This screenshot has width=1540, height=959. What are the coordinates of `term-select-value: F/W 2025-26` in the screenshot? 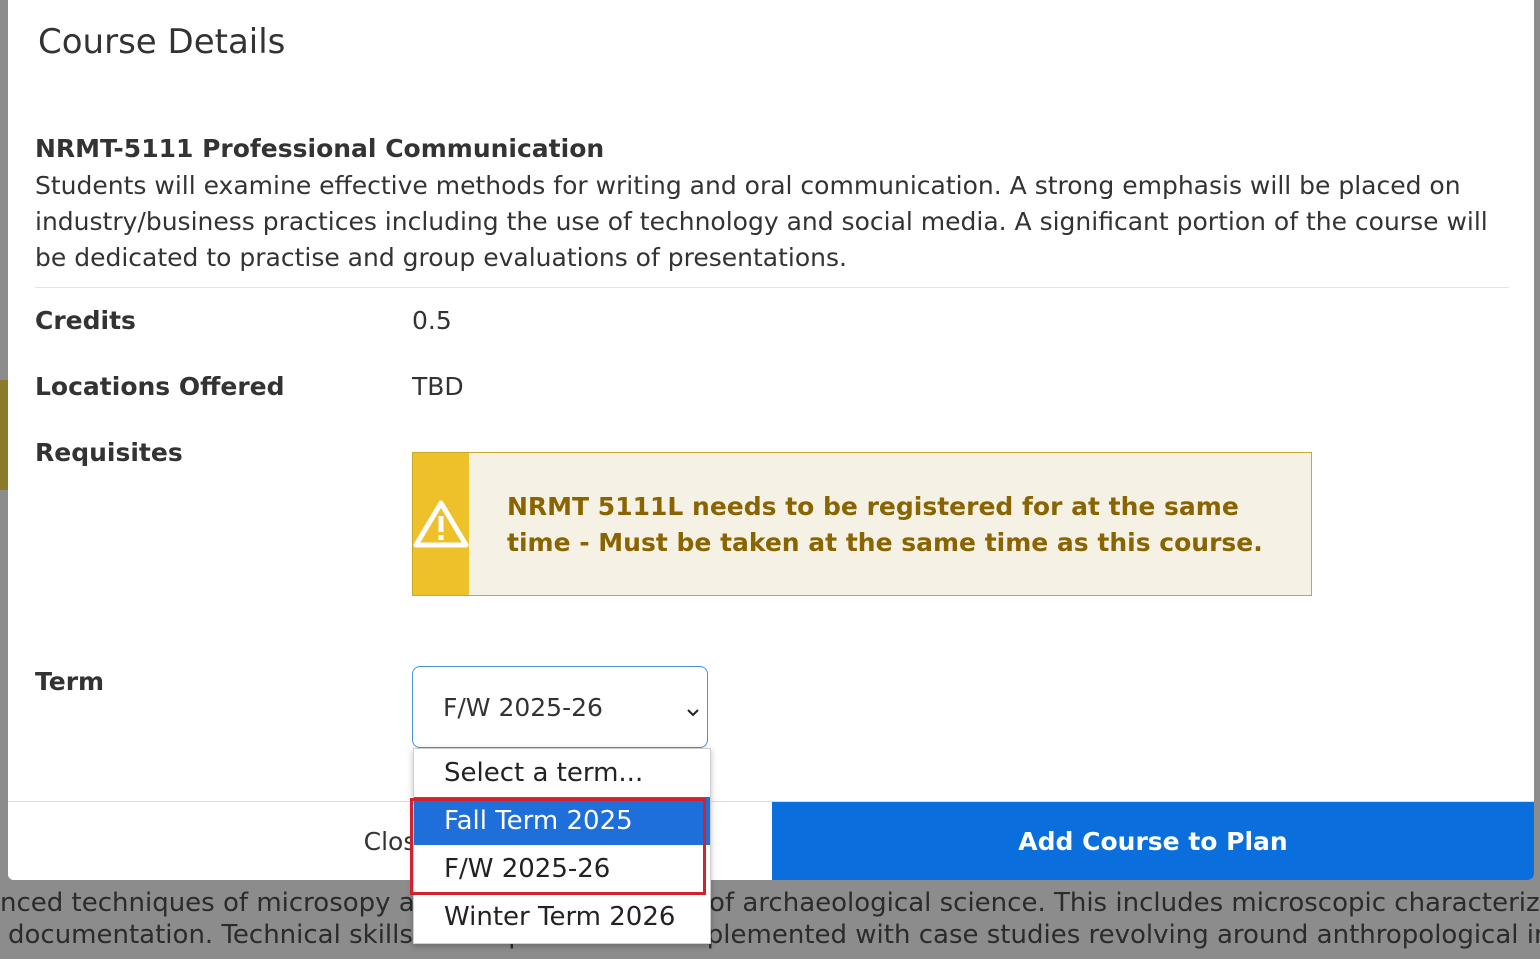 It's located at (523, 707).